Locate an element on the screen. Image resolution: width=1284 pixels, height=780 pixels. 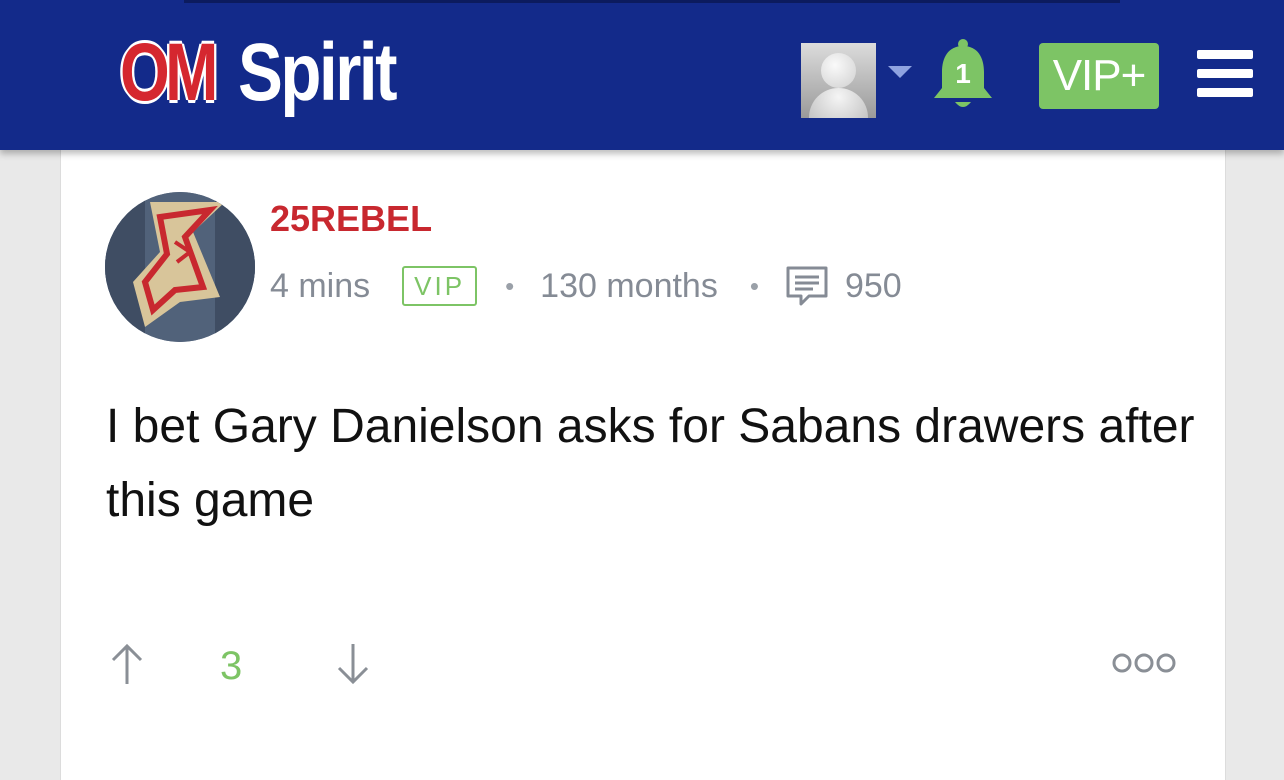
poster-username: 25REBEL is located at coordinates (351, 219).